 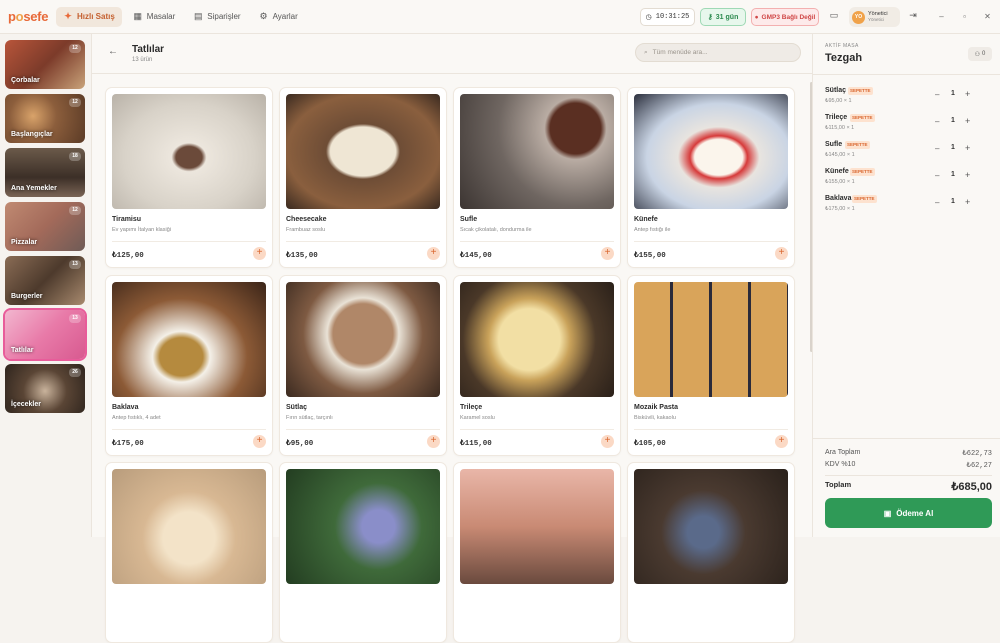 I want to click on product-card-baklava: Baklava Antep fıstıklı, 4 adet ₺175,00 +, so click(x=189, y=365).